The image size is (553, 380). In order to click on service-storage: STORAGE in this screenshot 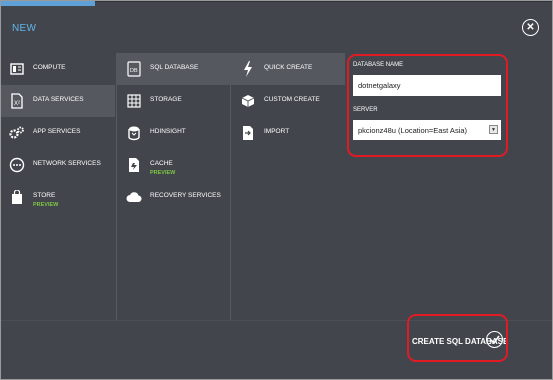, I will do `click(174, 101)`.